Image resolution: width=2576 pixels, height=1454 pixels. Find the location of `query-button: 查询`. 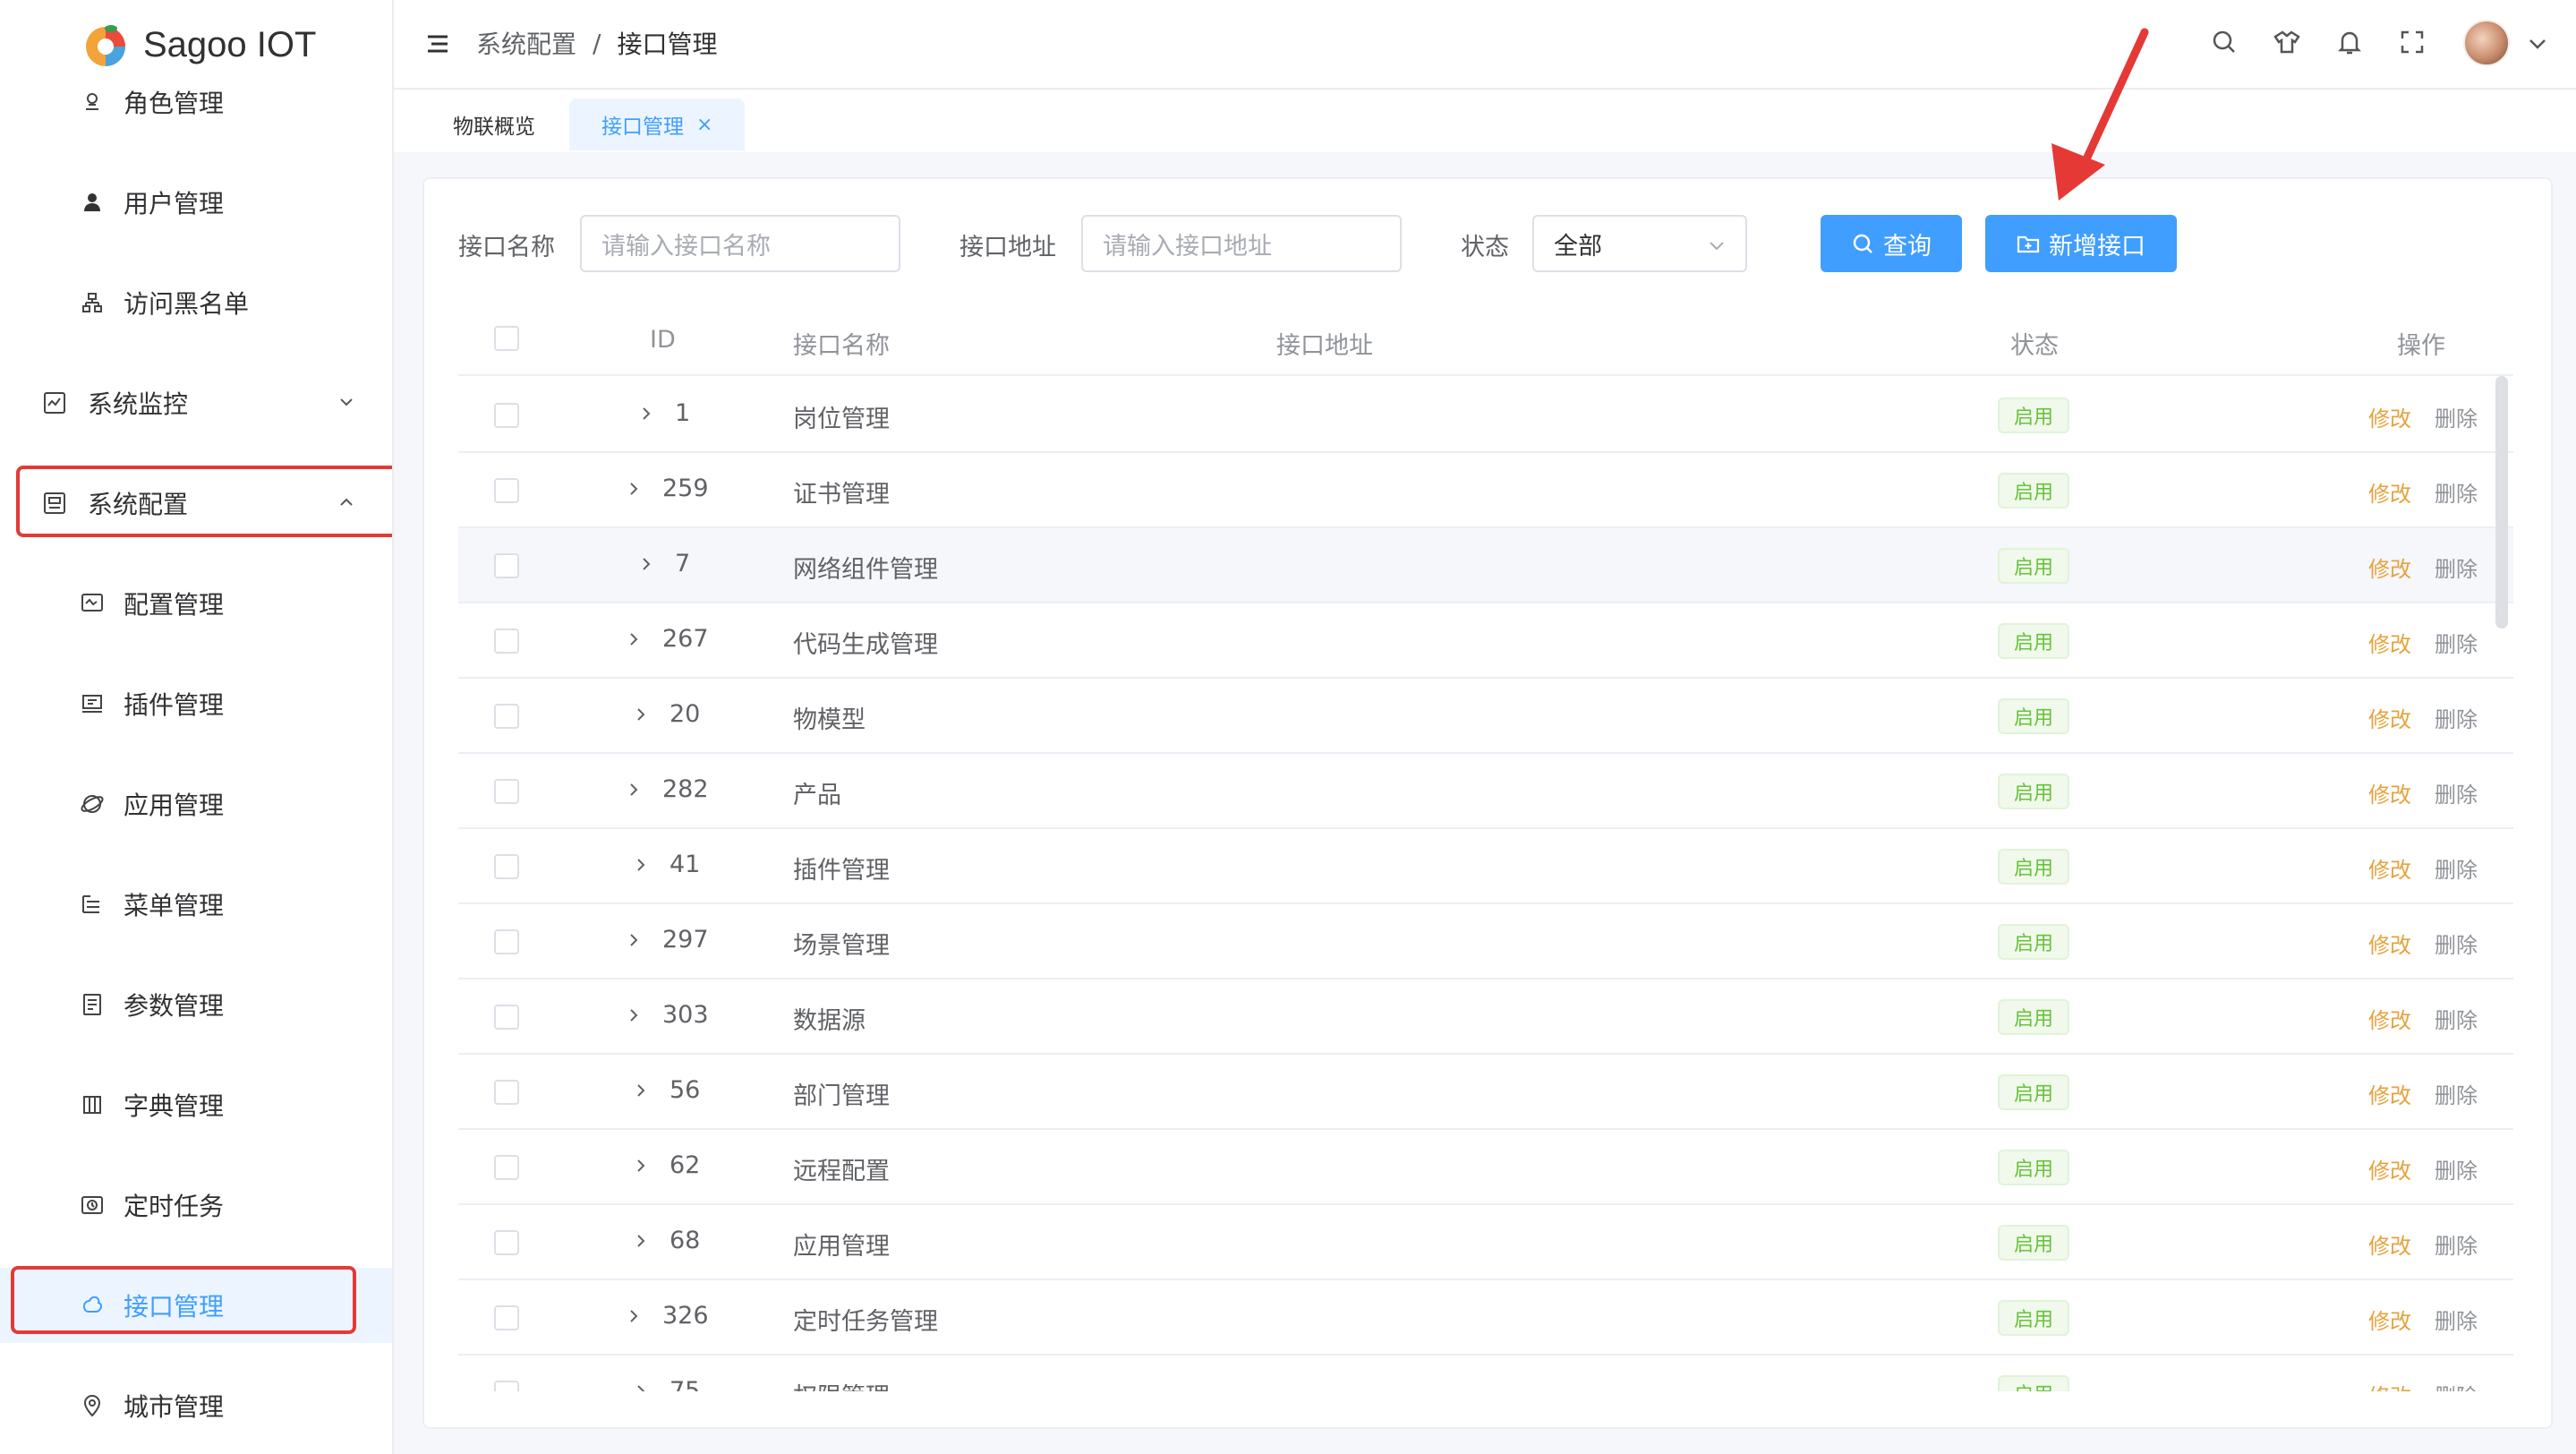

query-button: 查询 is located at coordinates (1891, 243).